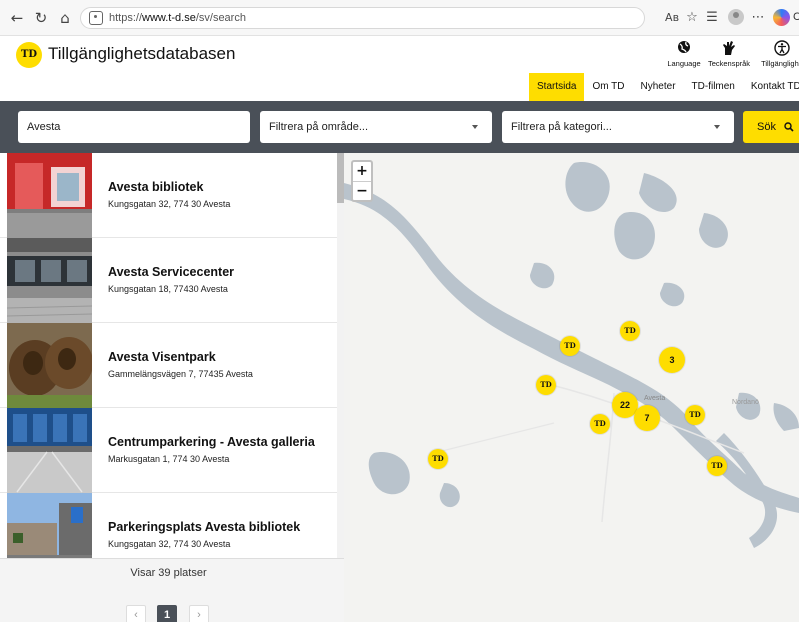  I want to click on result-name: Avesta Servicecenter, so click(171, 272).